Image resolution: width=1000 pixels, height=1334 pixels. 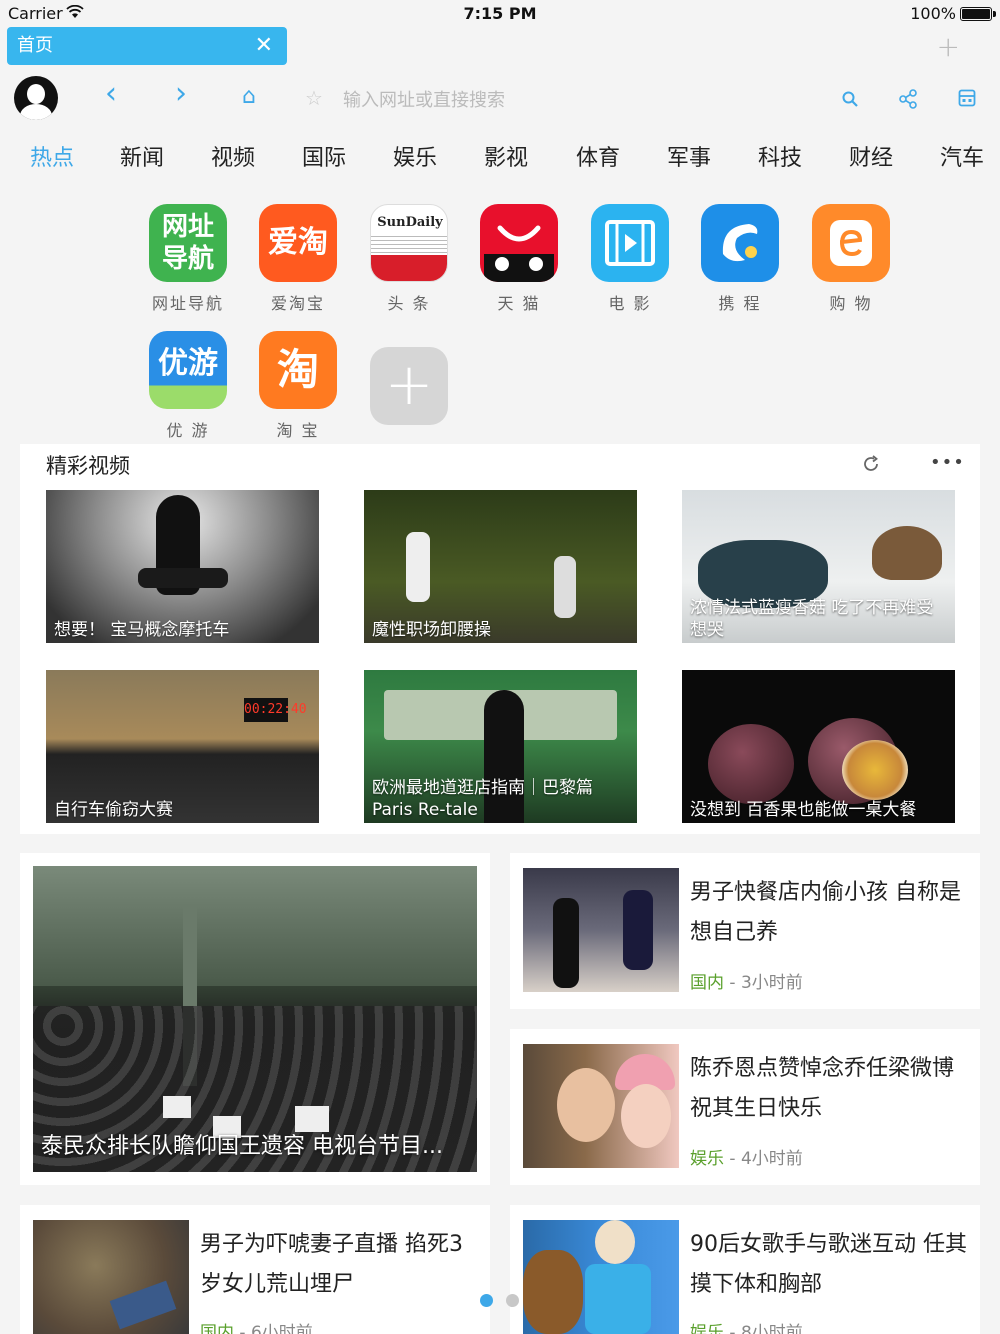 I want to click on news-title: 陈乔恩点赞悼念乔任梁微博 祝其生日快乐, so click(x=830, y=1089).